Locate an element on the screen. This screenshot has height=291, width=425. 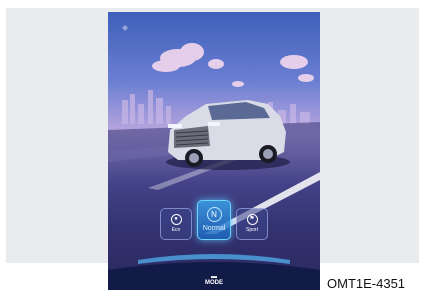
eco-label: Eco is located at coordinates (176, 230).